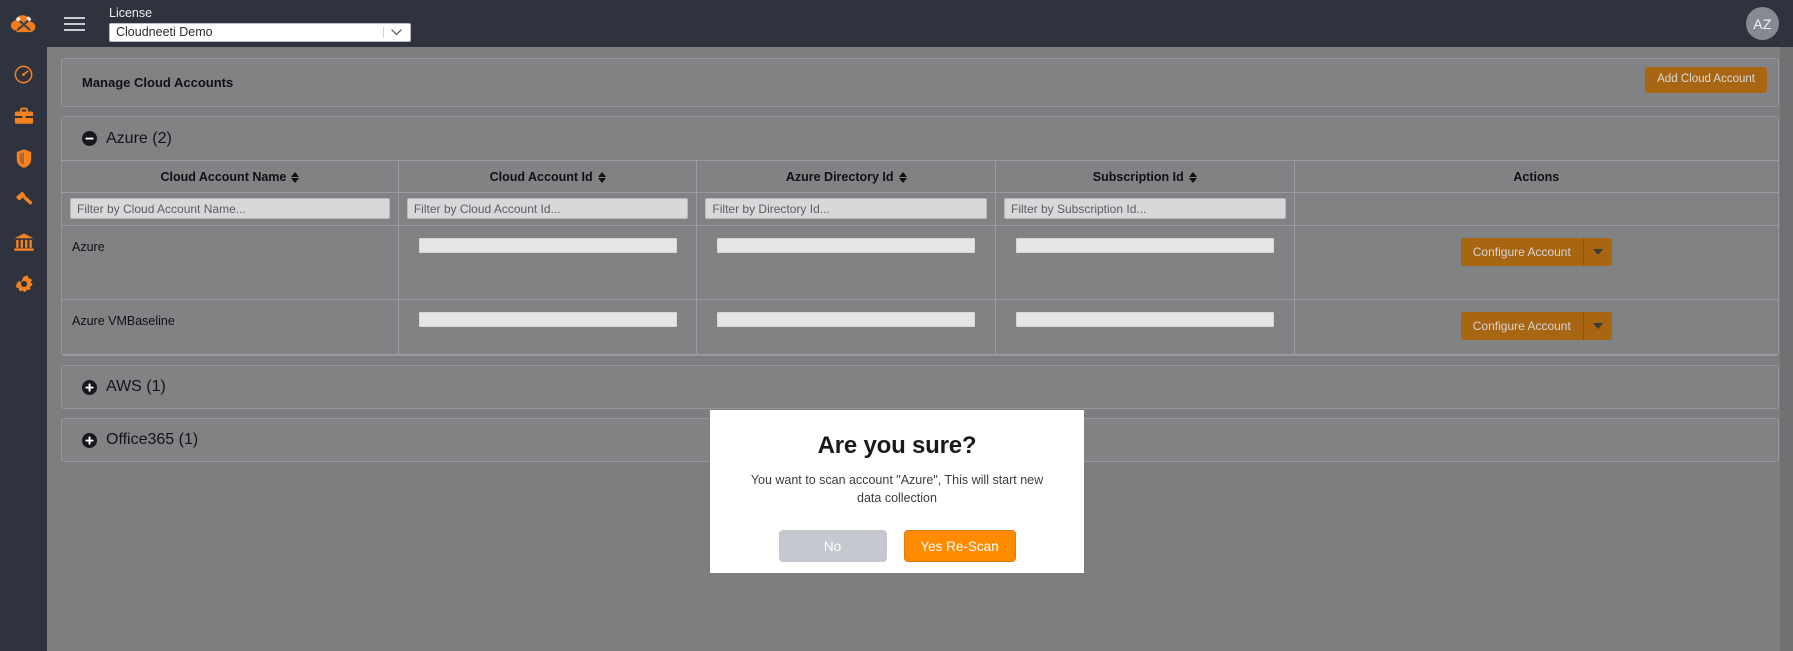 The width and height of the screenshot is (1793, 651). I want to click on minus-circle-icon, so click(89, 138).